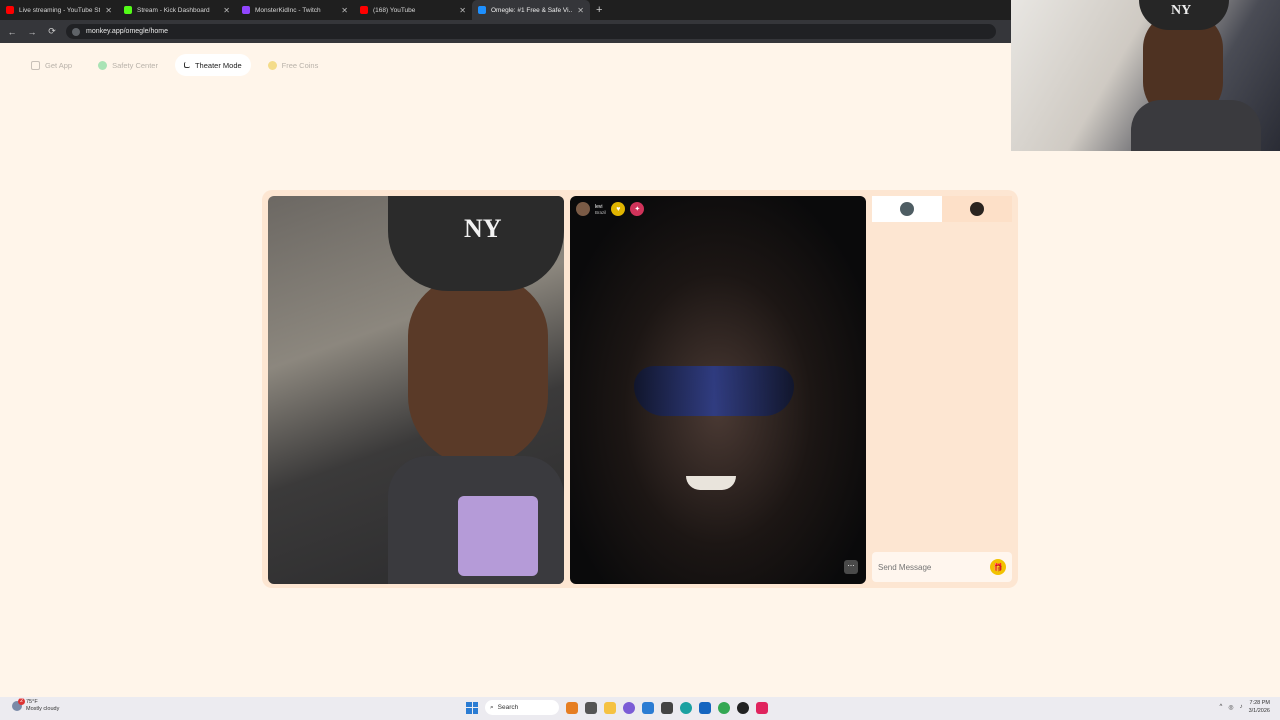  What do you see at coordinates (492, 707) in the screenshot?
I see `search-icon: ⌕` at bounding box center [492, 707].